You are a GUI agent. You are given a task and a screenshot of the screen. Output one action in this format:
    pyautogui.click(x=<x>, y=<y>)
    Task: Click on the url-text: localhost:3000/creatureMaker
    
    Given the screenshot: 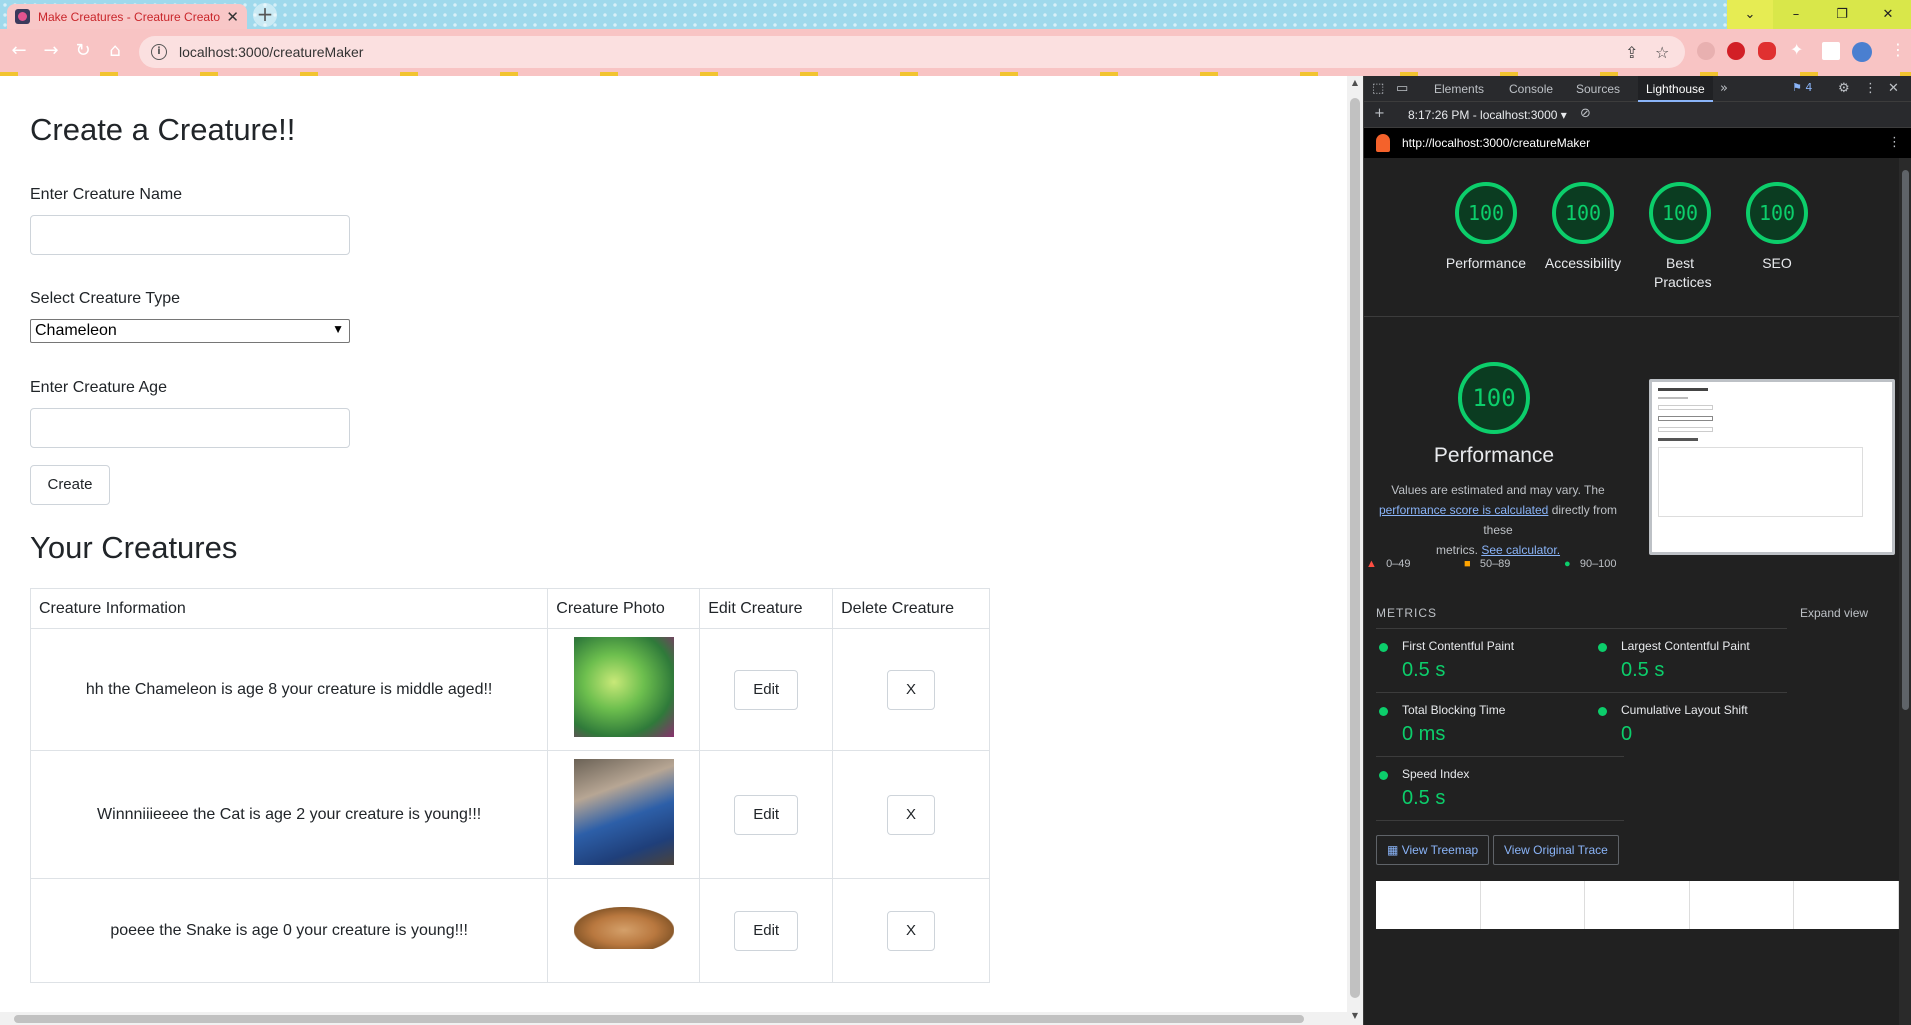 What is the action you would take?
    pyautogui.click(x=271, y=52)
    